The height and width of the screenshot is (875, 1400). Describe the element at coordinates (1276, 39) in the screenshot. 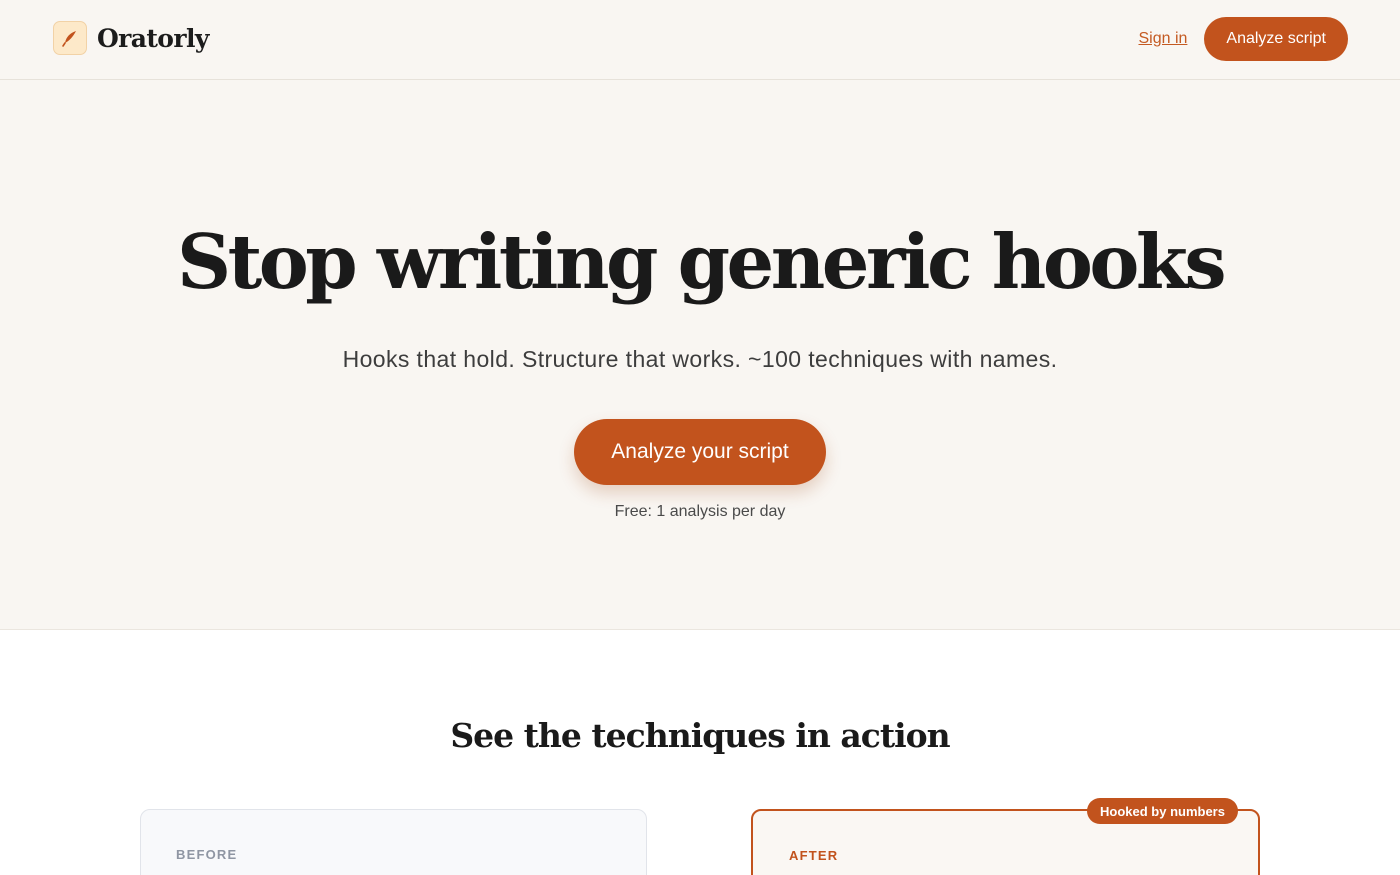

I see `analyze-script-button: Analyze script` at that location.